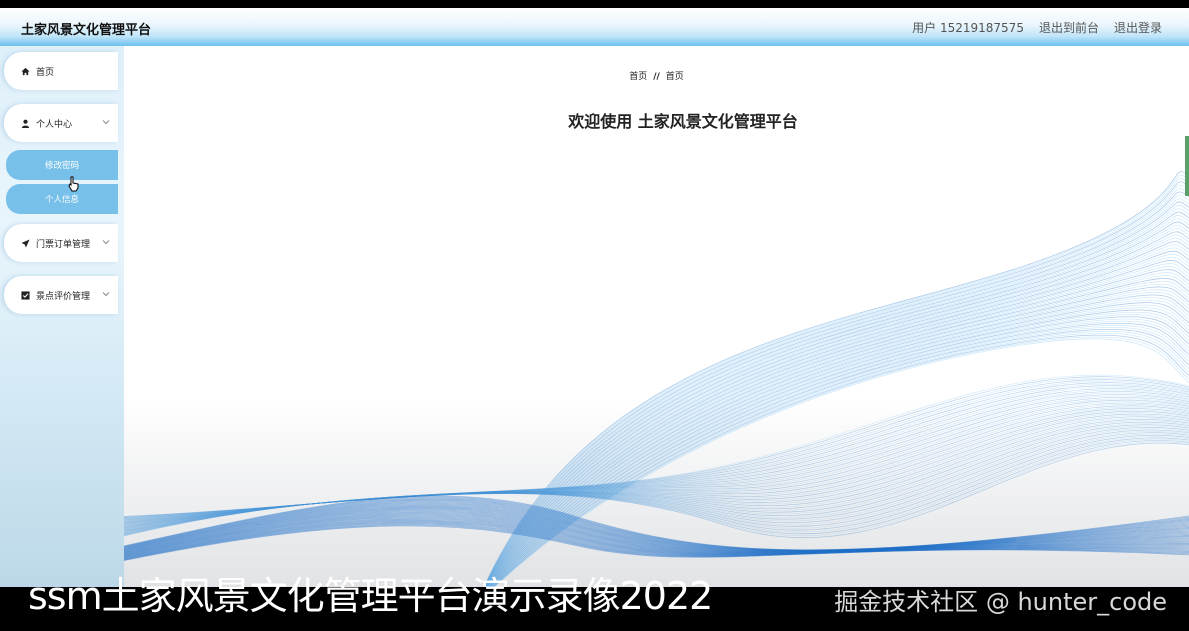 The image size is (1189, 631). I want to click on sidebar-subitem-label: 修改密码, so click(61, 166).